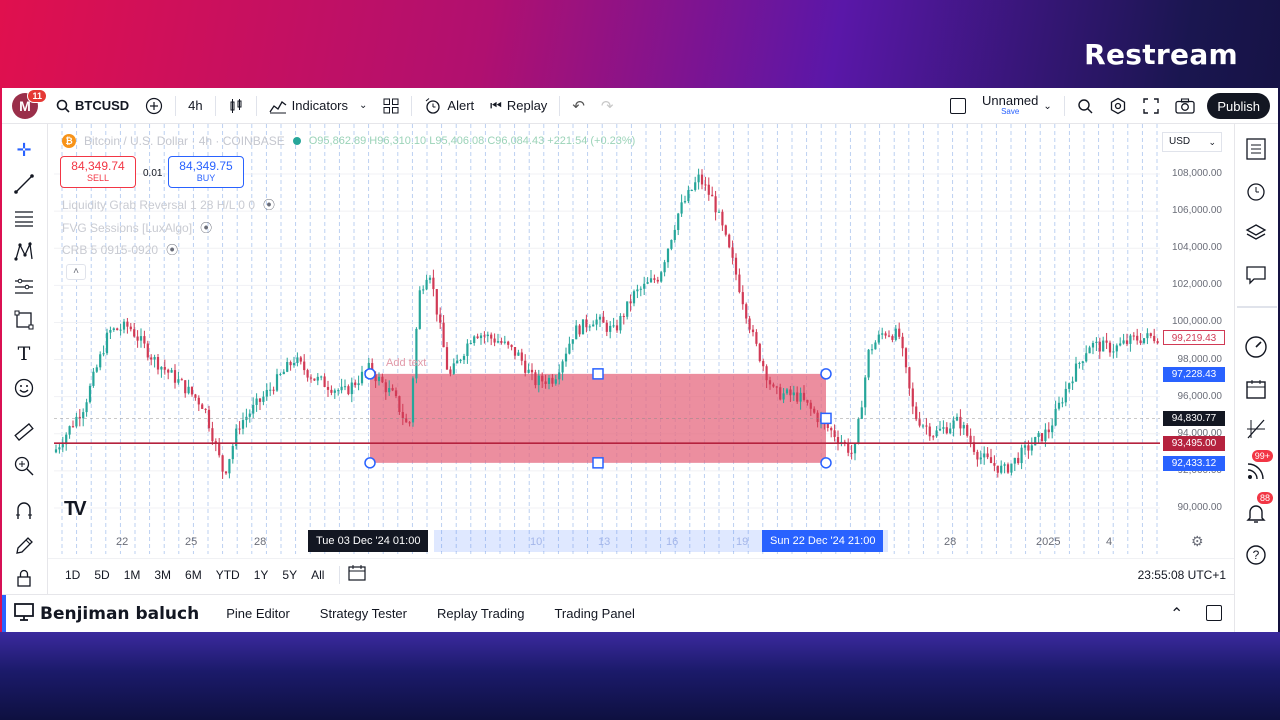 The image size is (1280, 720). Describe the element at coordinates (191, 542) in the screenshot. I see `time-axis-label: 25` at that location.